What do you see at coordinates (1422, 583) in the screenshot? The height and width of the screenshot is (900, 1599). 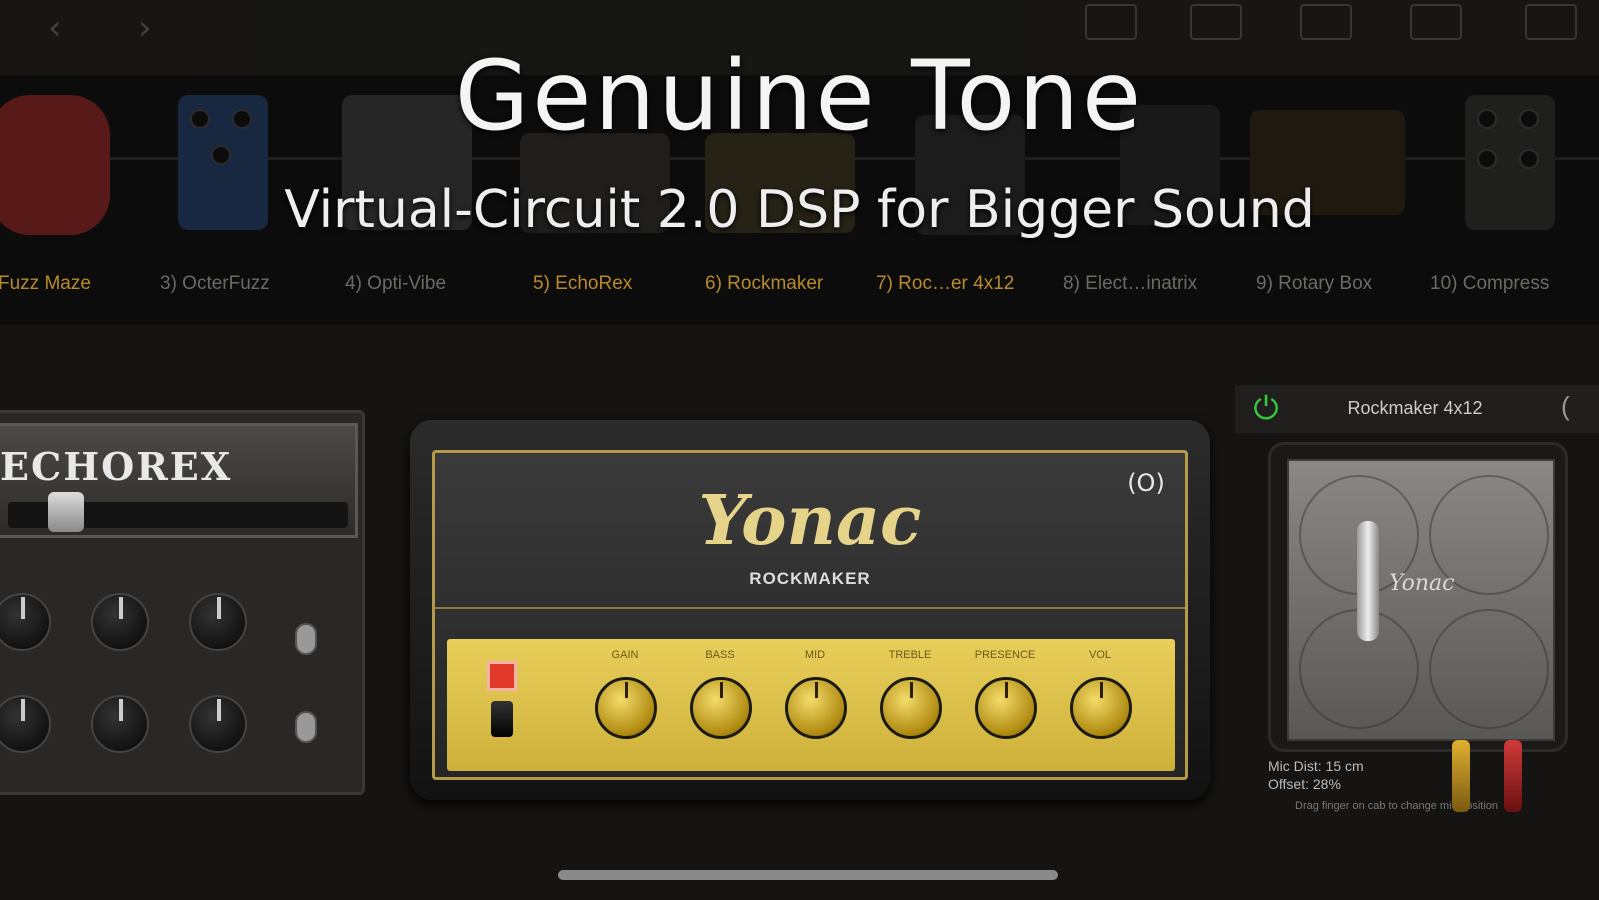 I see `cab-brand-logo: Yonac` at bounding box center [1422, 583].